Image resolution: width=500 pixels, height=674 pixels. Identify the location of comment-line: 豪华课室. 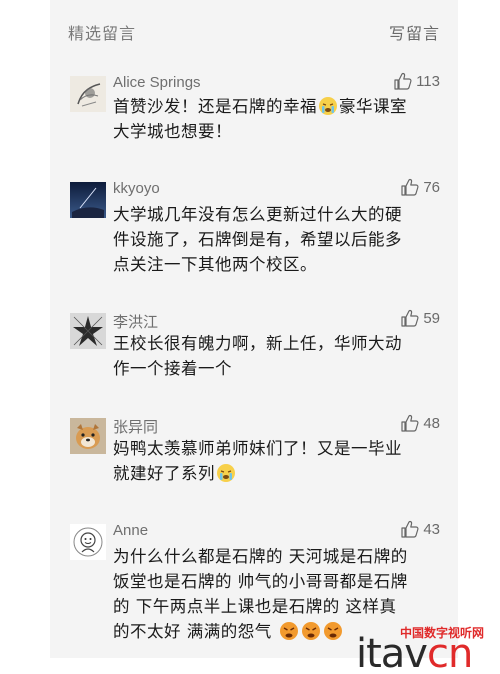
(373, 106).